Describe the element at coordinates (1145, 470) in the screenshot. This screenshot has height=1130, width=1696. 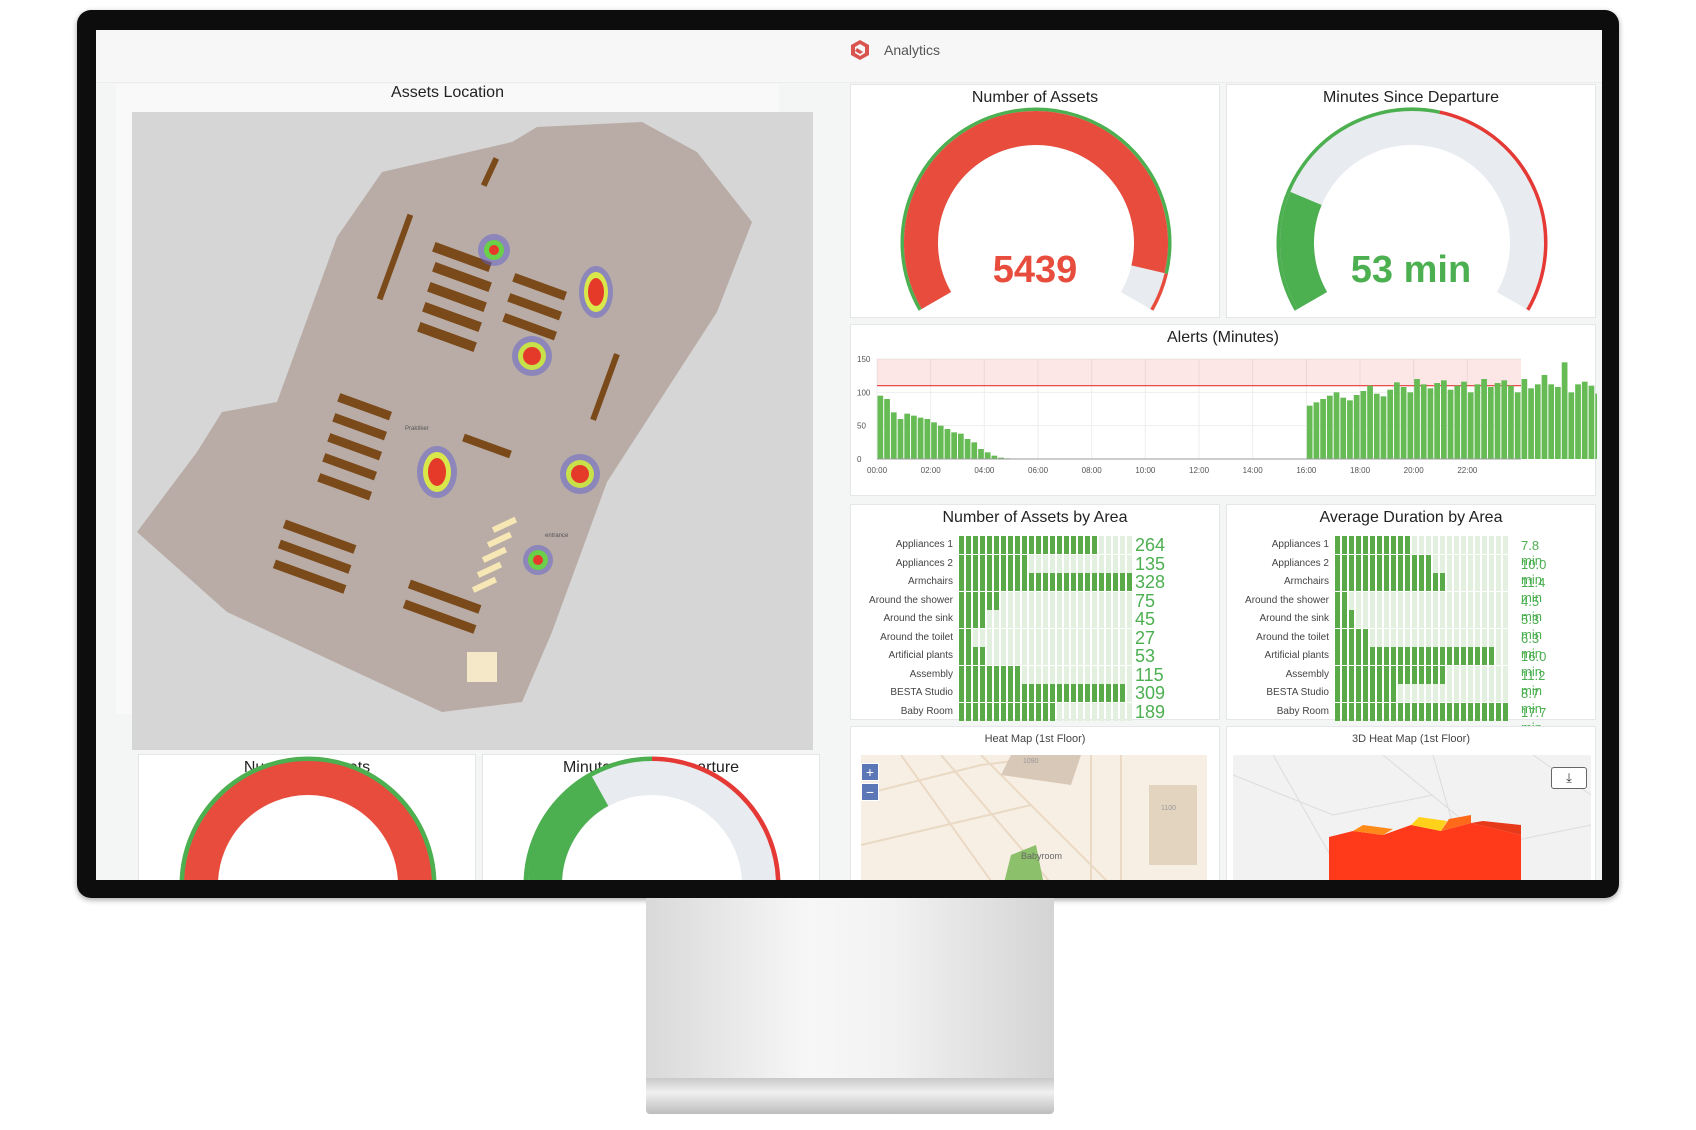
I see `x-tick-label: 10:00` at that location.